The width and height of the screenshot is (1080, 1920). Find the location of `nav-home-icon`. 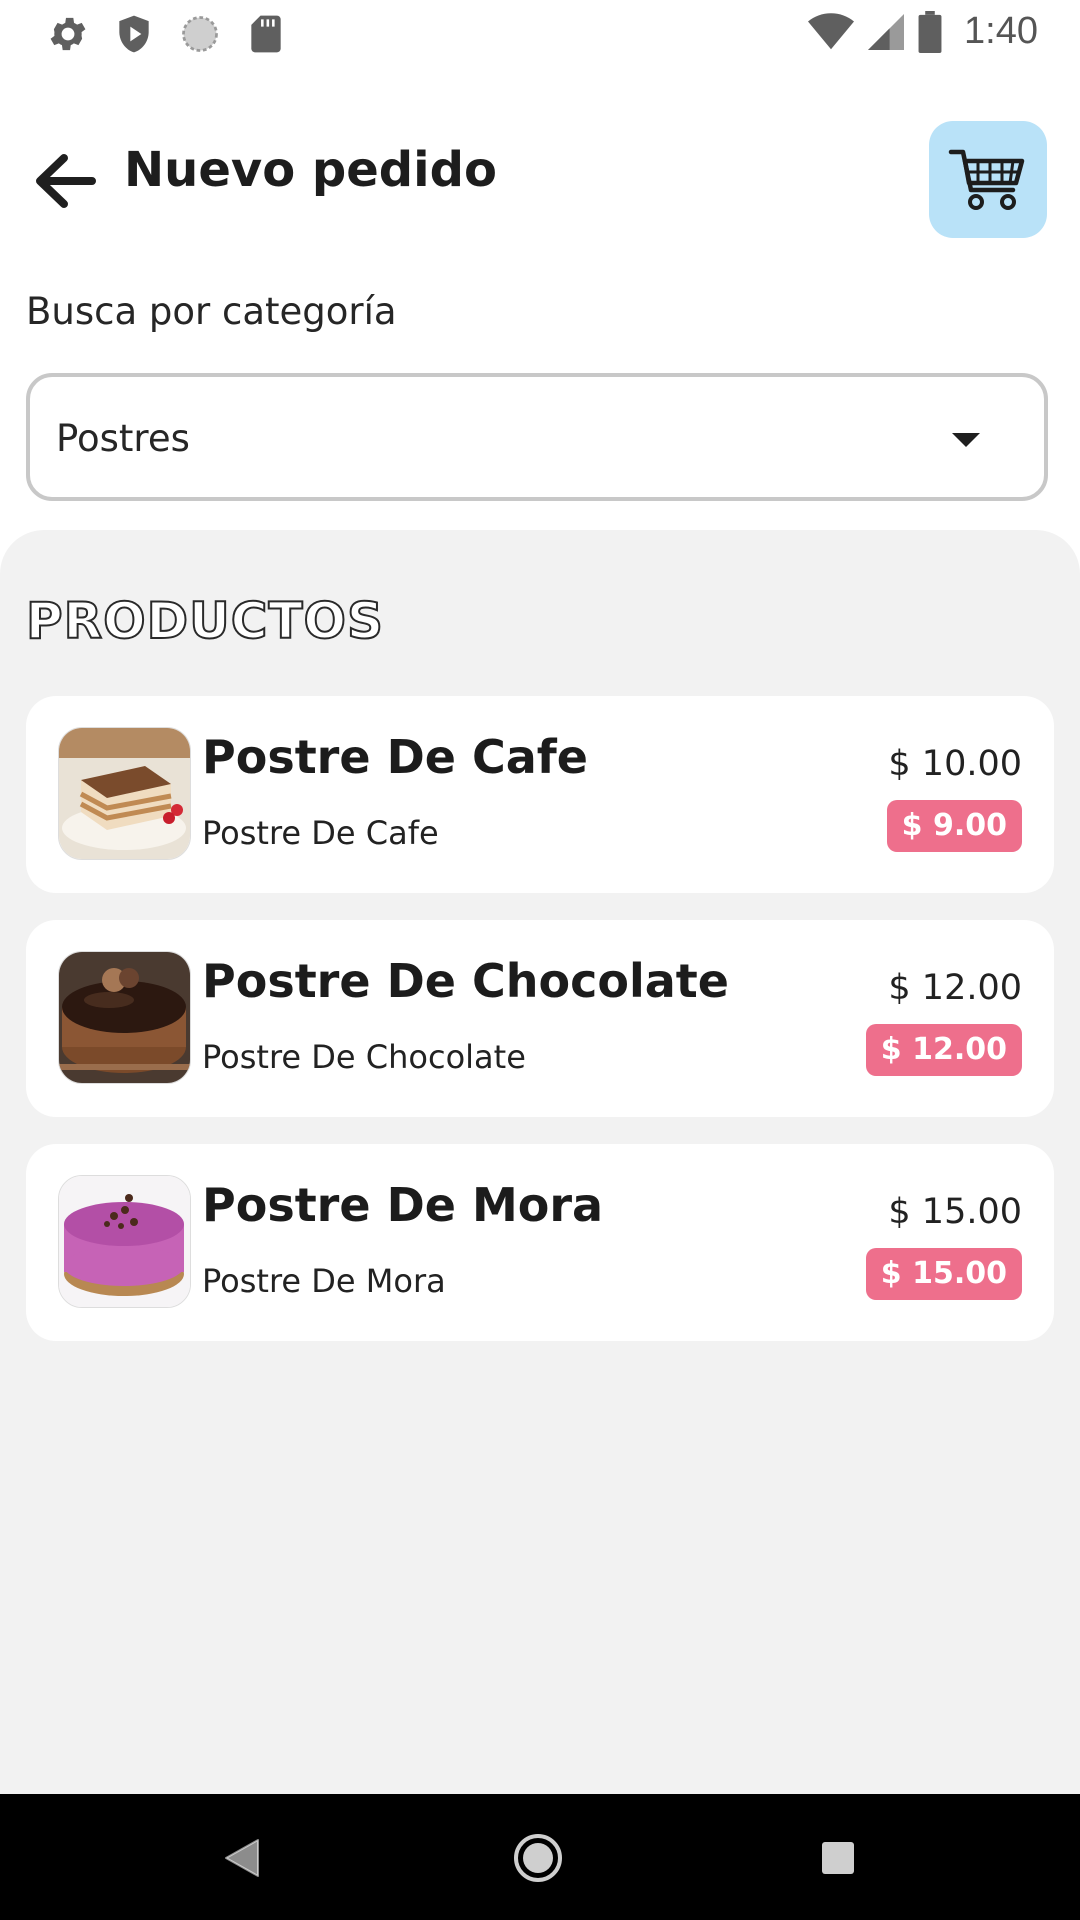

nav-home-icon is located at coordinates (538, 1858).